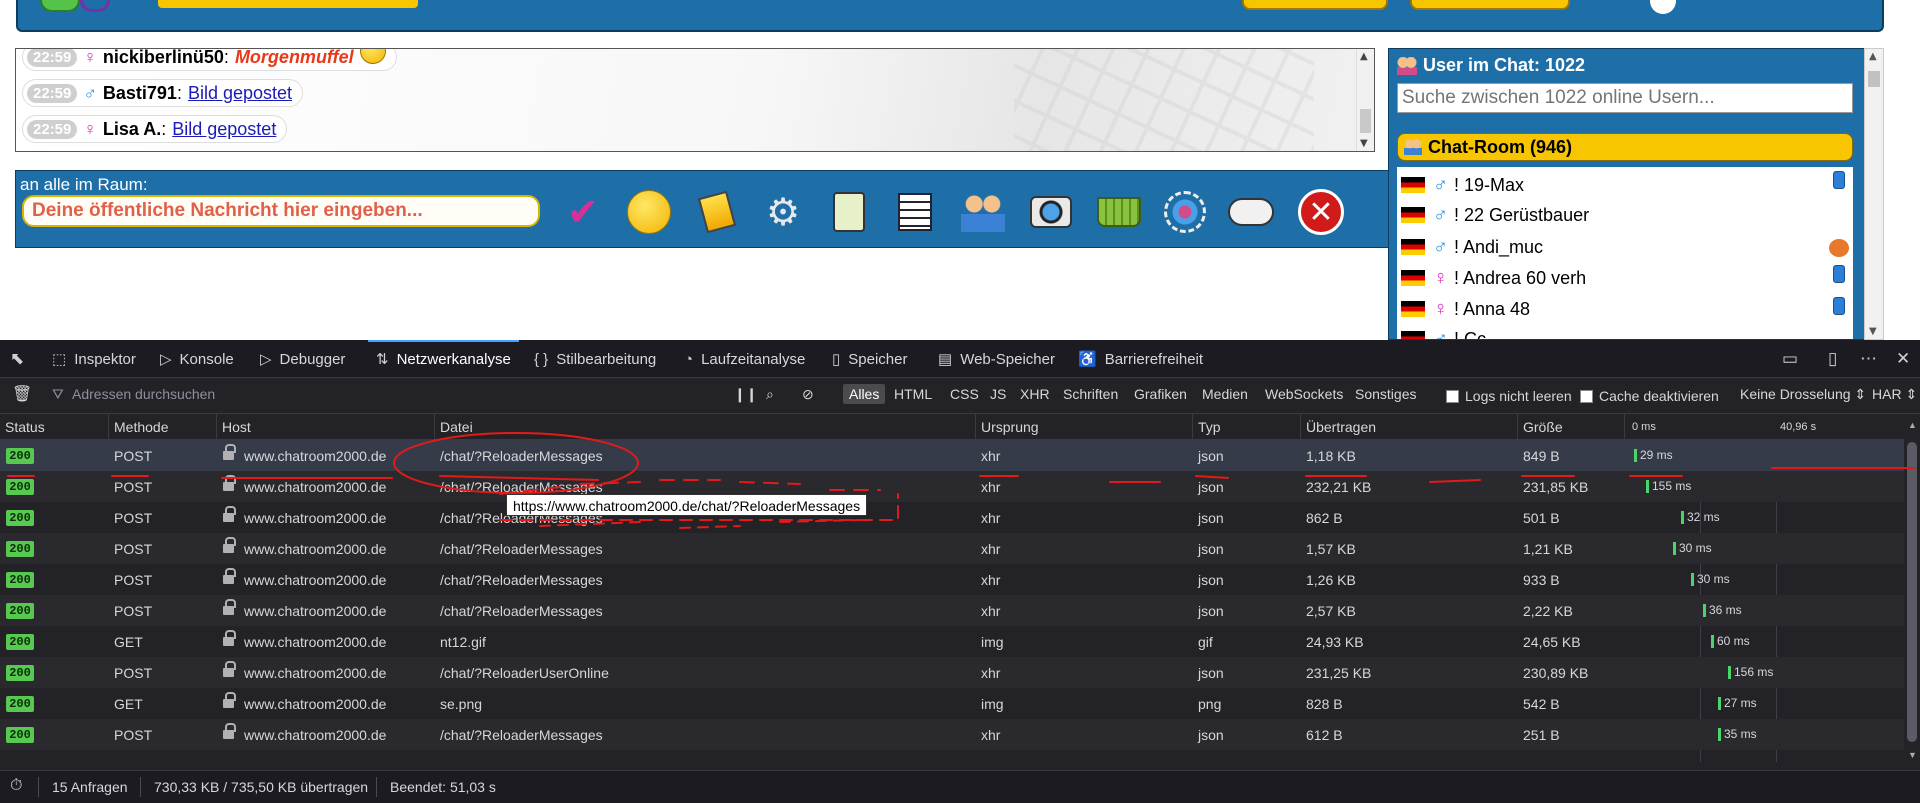 Image resolution: width=1920 pixels, height=803 pixels. I want to click on profile-card-icon, so click(849, 212).